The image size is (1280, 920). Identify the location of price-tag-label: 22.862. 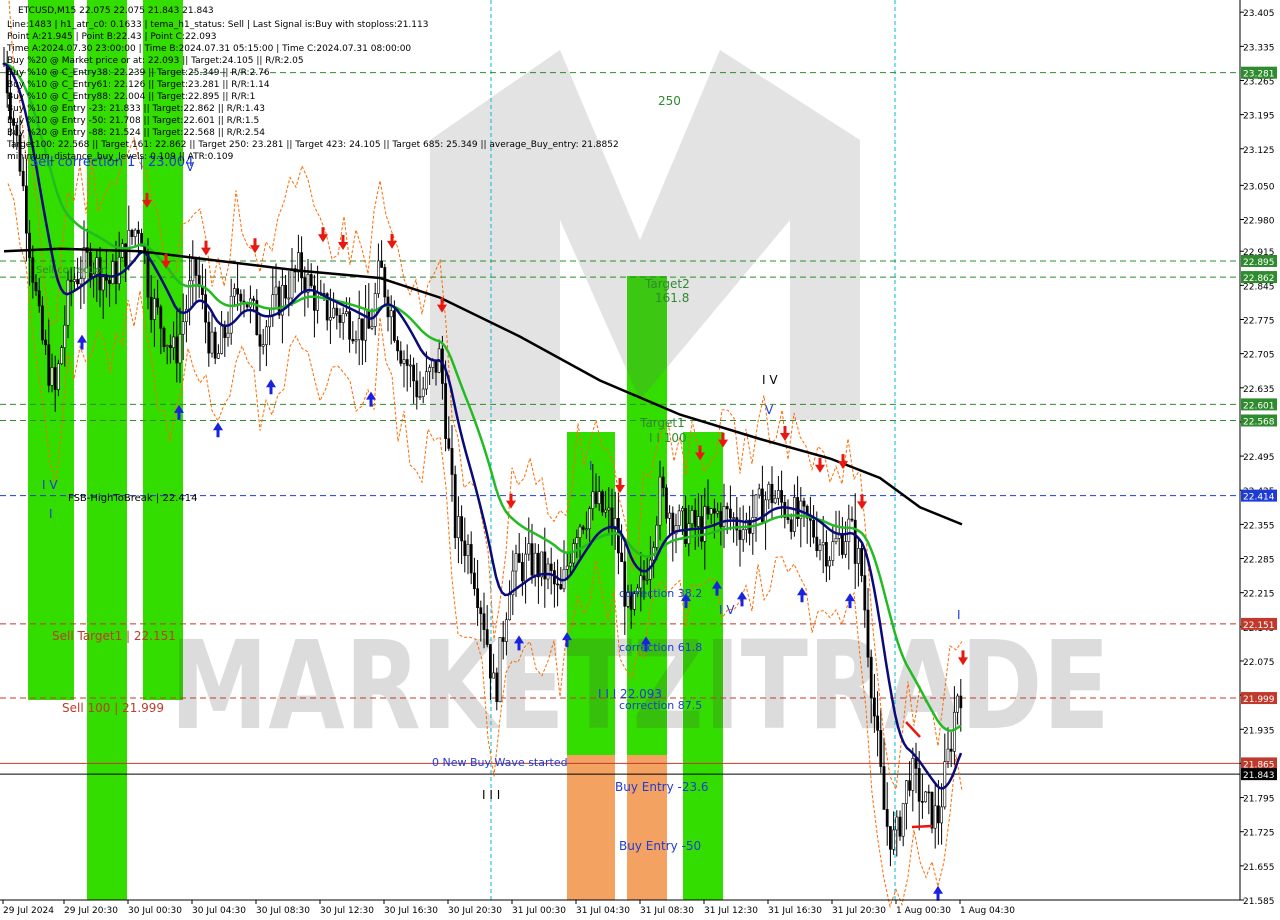
(1259, 279).